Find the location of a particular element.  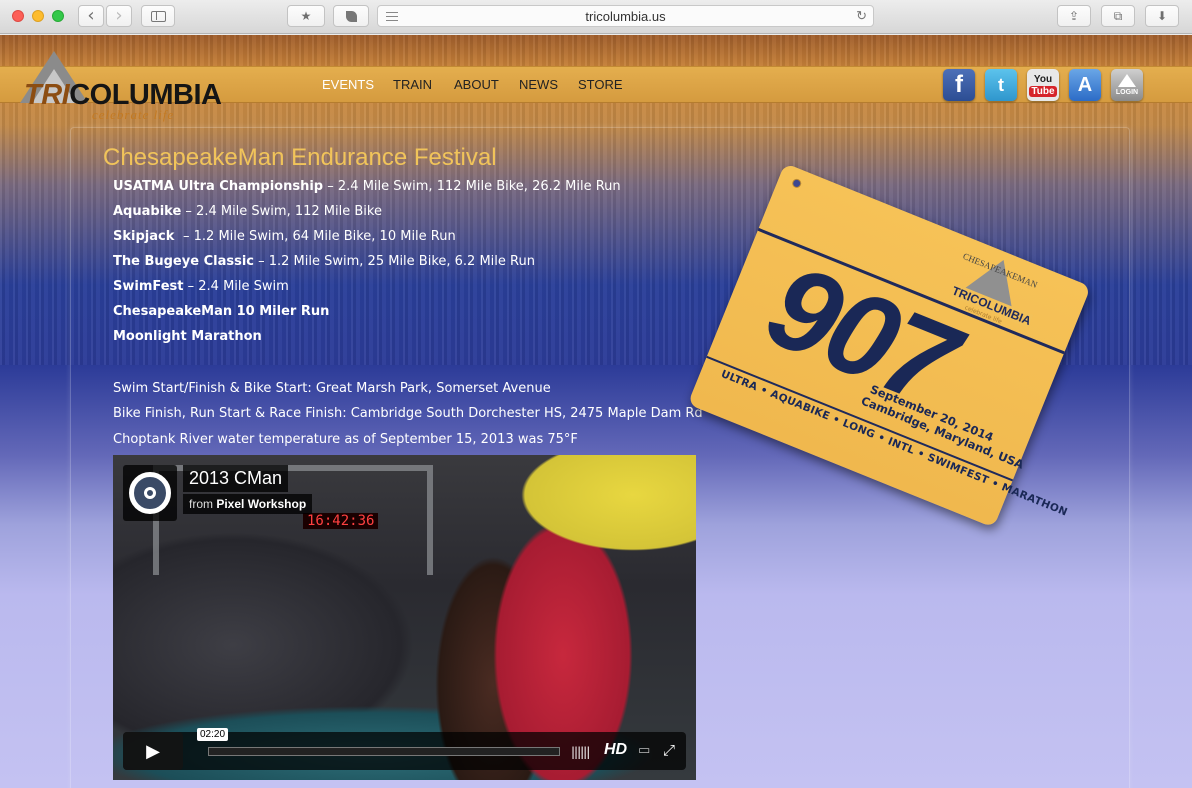

download-icon: ⬇ is located at coordinates (1162, 16).